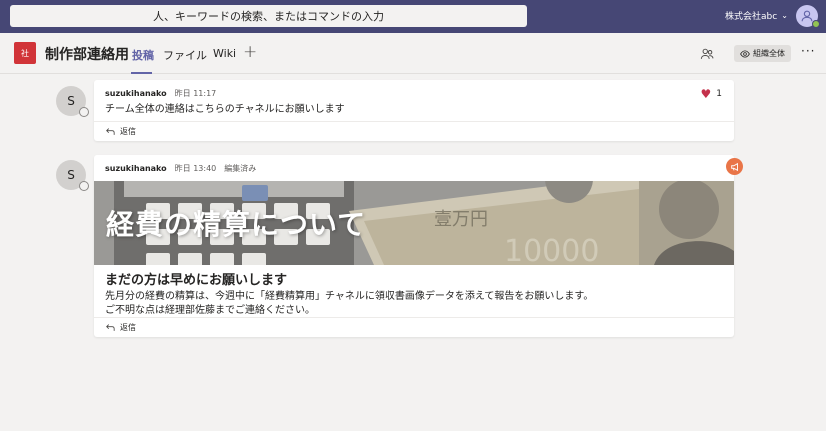 The height and width of the screenshot is (431, 826). Describe the element at coordinates (769, 53) in the screenshot. I see `org-wide-label: 組織全体` at that location.